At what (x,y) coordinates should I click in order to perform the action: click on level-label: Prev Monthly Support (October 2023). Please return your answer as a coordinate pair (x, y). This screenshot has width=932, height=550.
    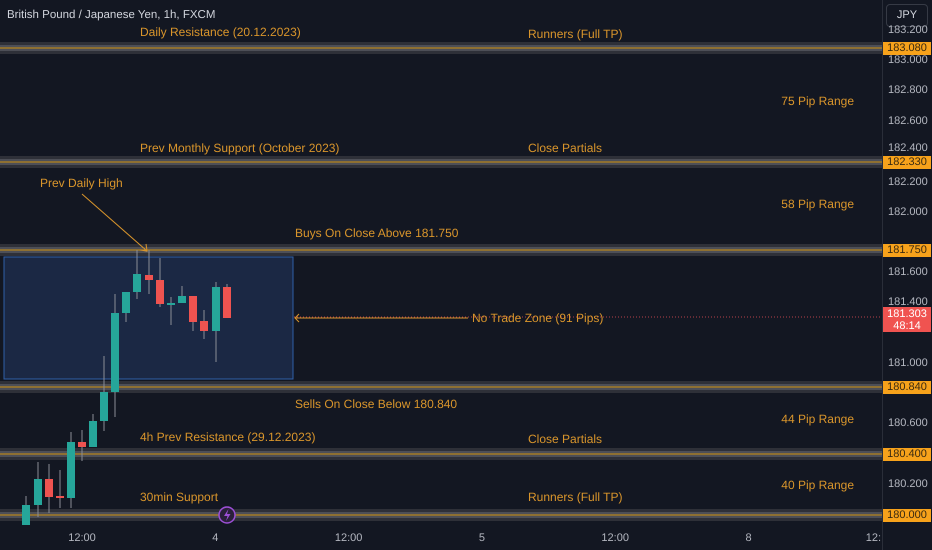
    Looking at the image, I should click on (240, 148).